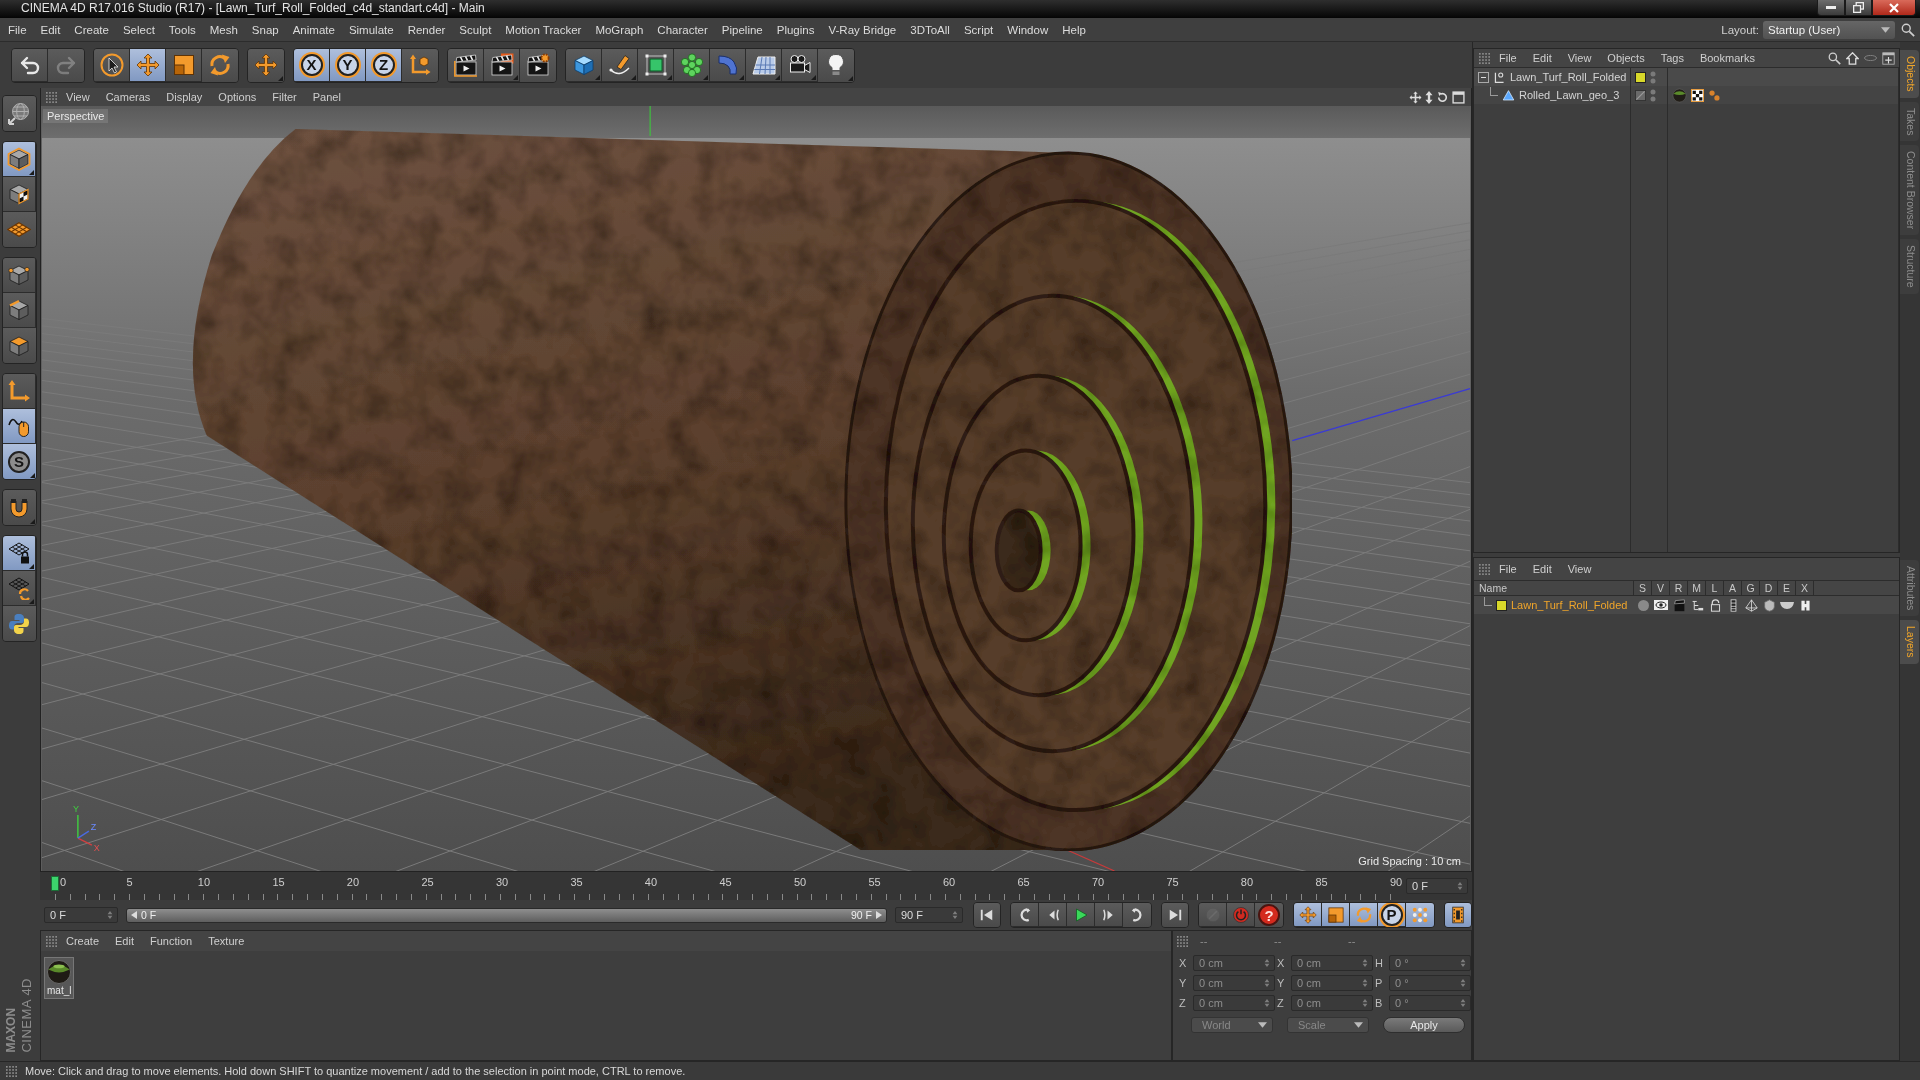  I want to click on side-tab: Structure, so click(1909, 266).